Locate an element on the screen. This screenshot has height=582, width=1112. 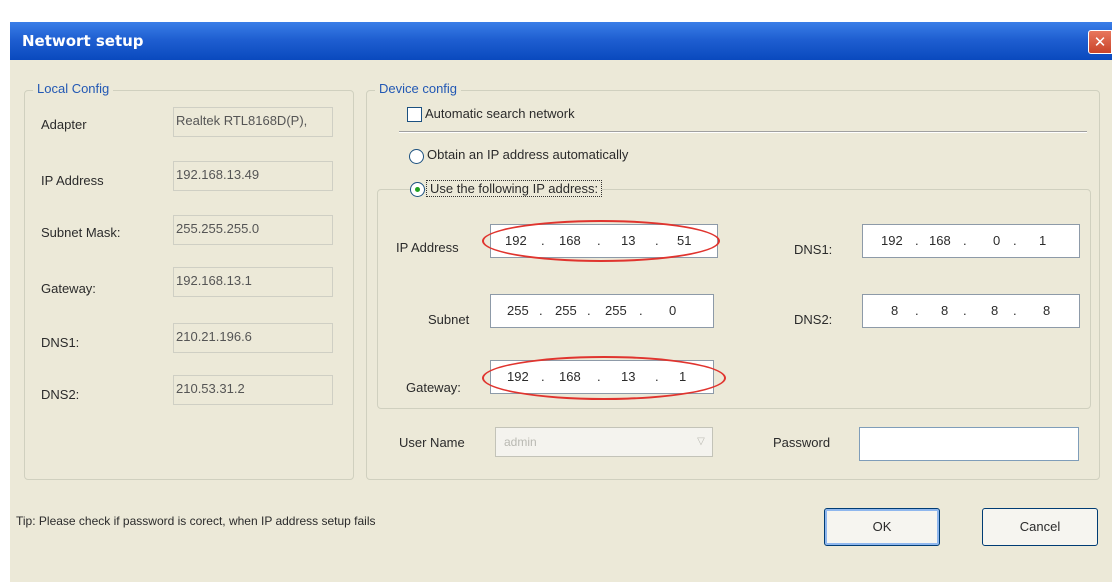
title-bar: Networt setup ✕ is located at coordinates (561, 41).